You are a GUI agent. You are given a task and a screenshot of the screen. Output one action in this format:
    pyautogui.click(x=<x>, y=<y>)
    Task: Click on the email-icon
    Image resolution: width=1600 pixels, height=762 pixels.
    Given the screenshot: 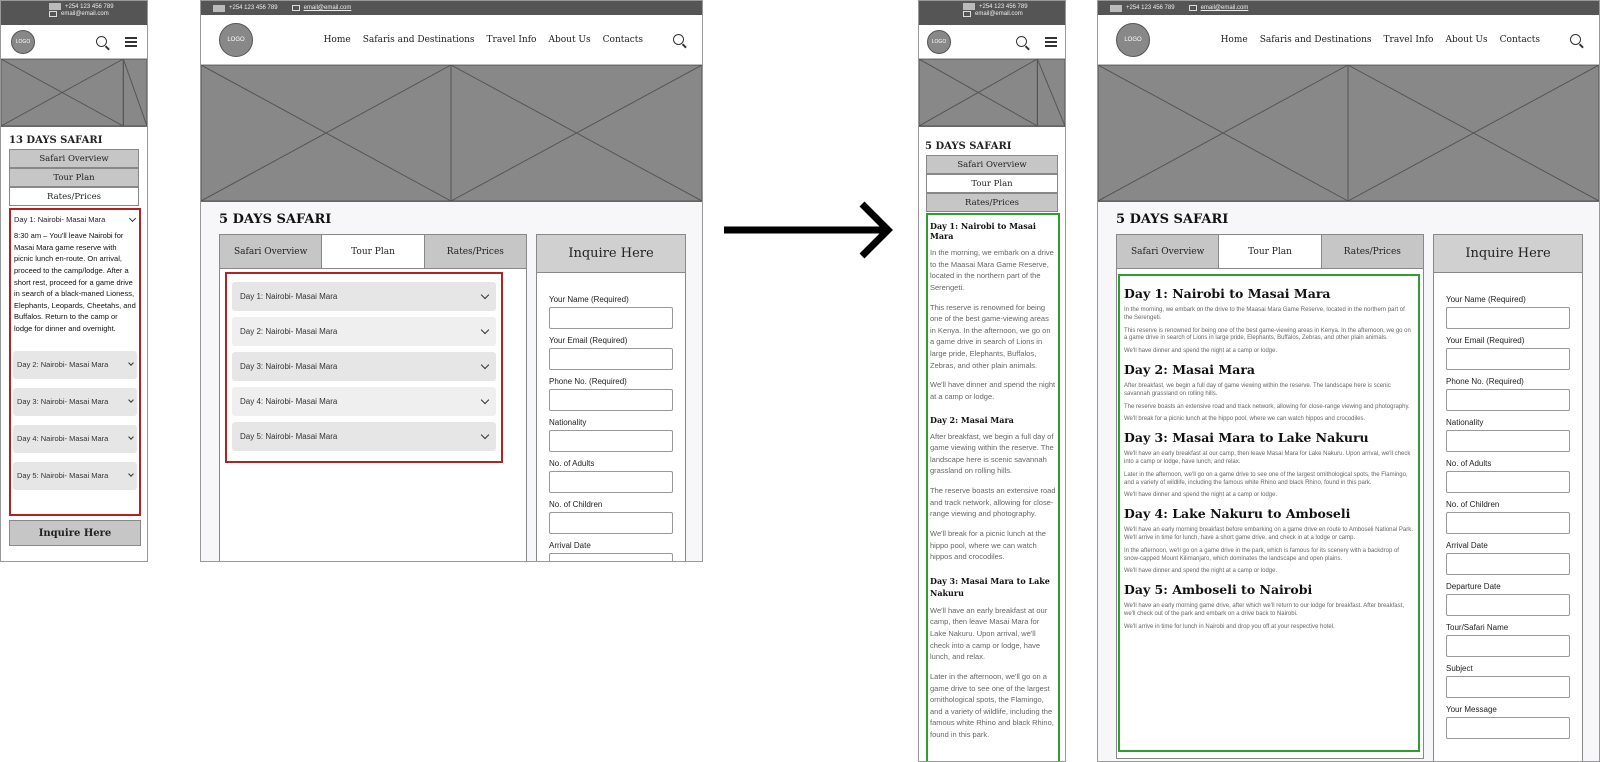 What is the action you would take?
    pyautogui.click(x=967, y=14)
    